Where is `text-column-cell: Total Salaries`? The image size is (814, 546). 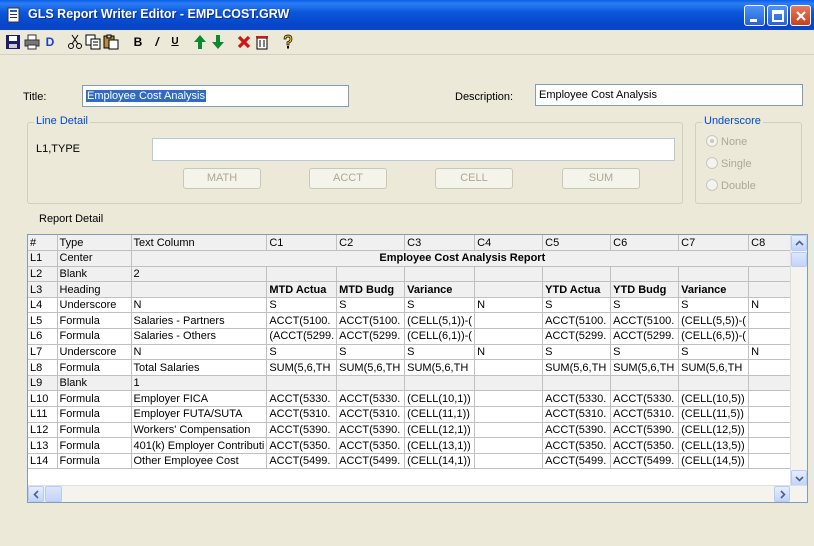 text-column-cell: Total Salaries is located at coordinates (199, 367).